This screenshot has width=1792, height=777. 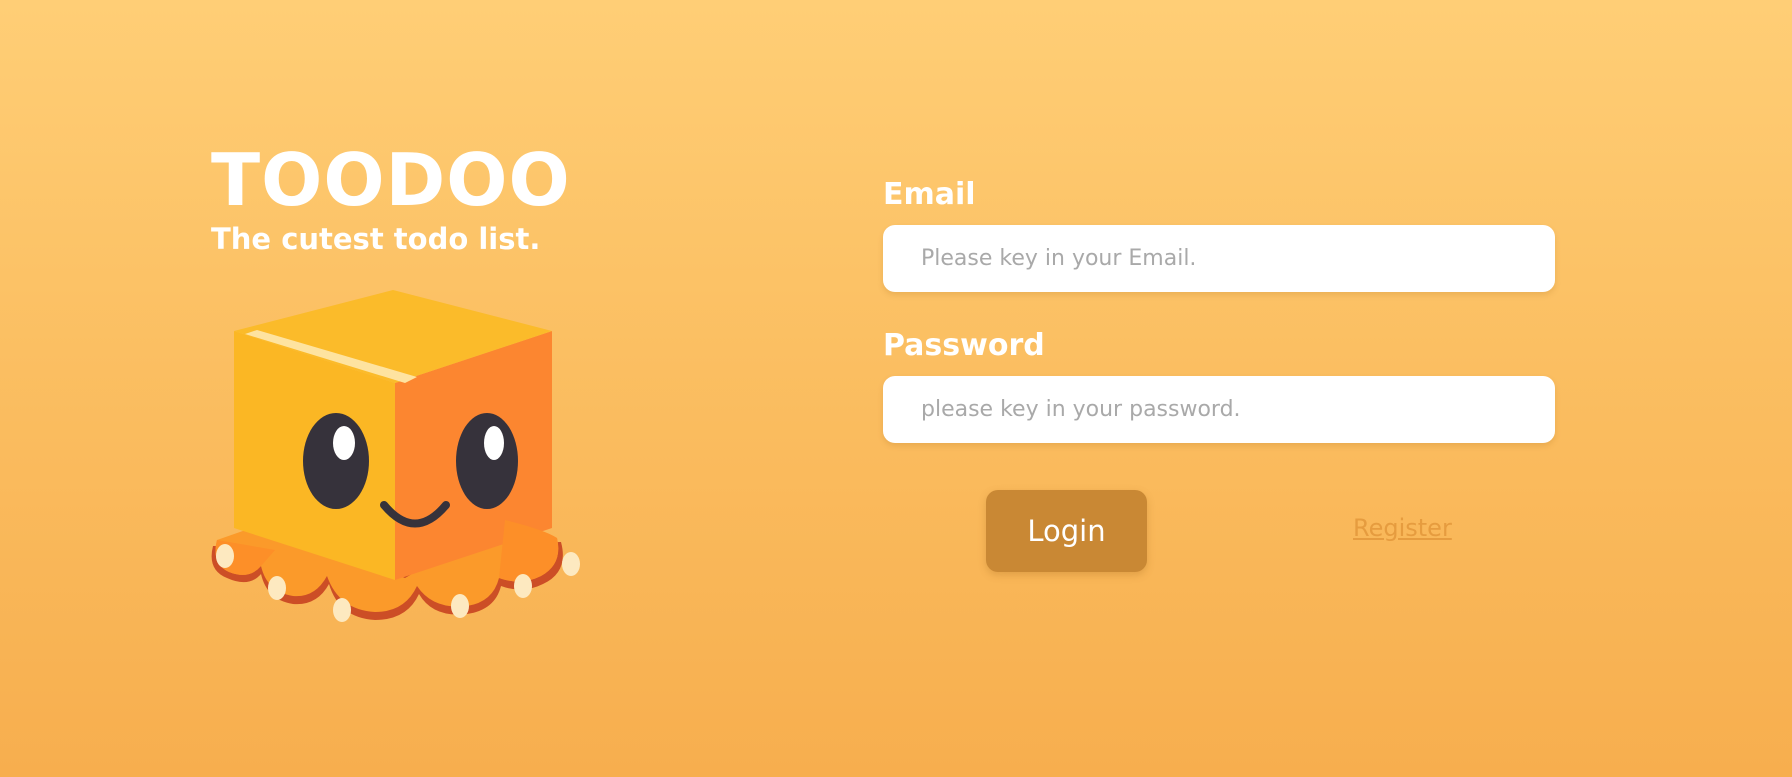 What do you see at coordinates (1066, 531) in the screenshot?
I see `login-button: Login` at bounding box center [1066, 531].